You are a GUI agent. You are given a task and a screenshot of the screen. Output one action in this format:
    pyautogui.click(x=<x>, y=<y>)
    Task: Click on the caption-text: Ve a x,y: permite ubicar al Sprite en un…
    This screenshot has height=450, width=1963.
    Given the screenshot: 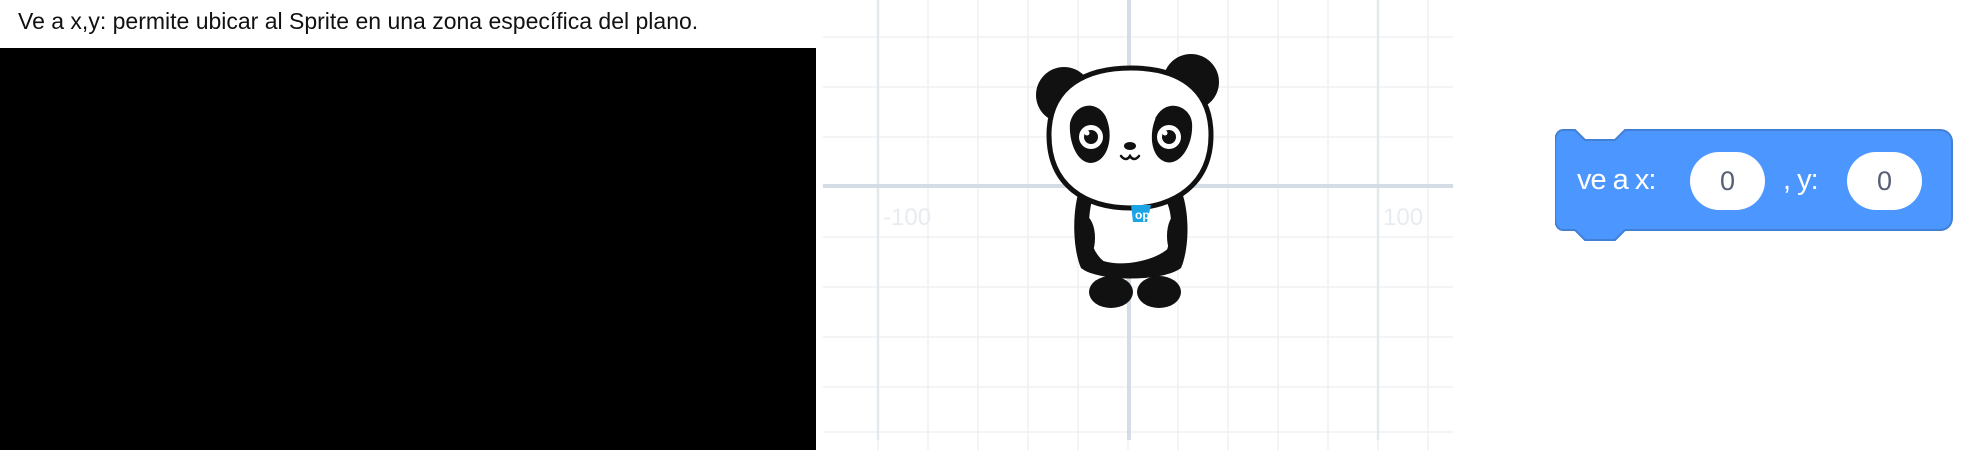 What is the action you would take?
    pyautogui.click(x=358, y=21)
    